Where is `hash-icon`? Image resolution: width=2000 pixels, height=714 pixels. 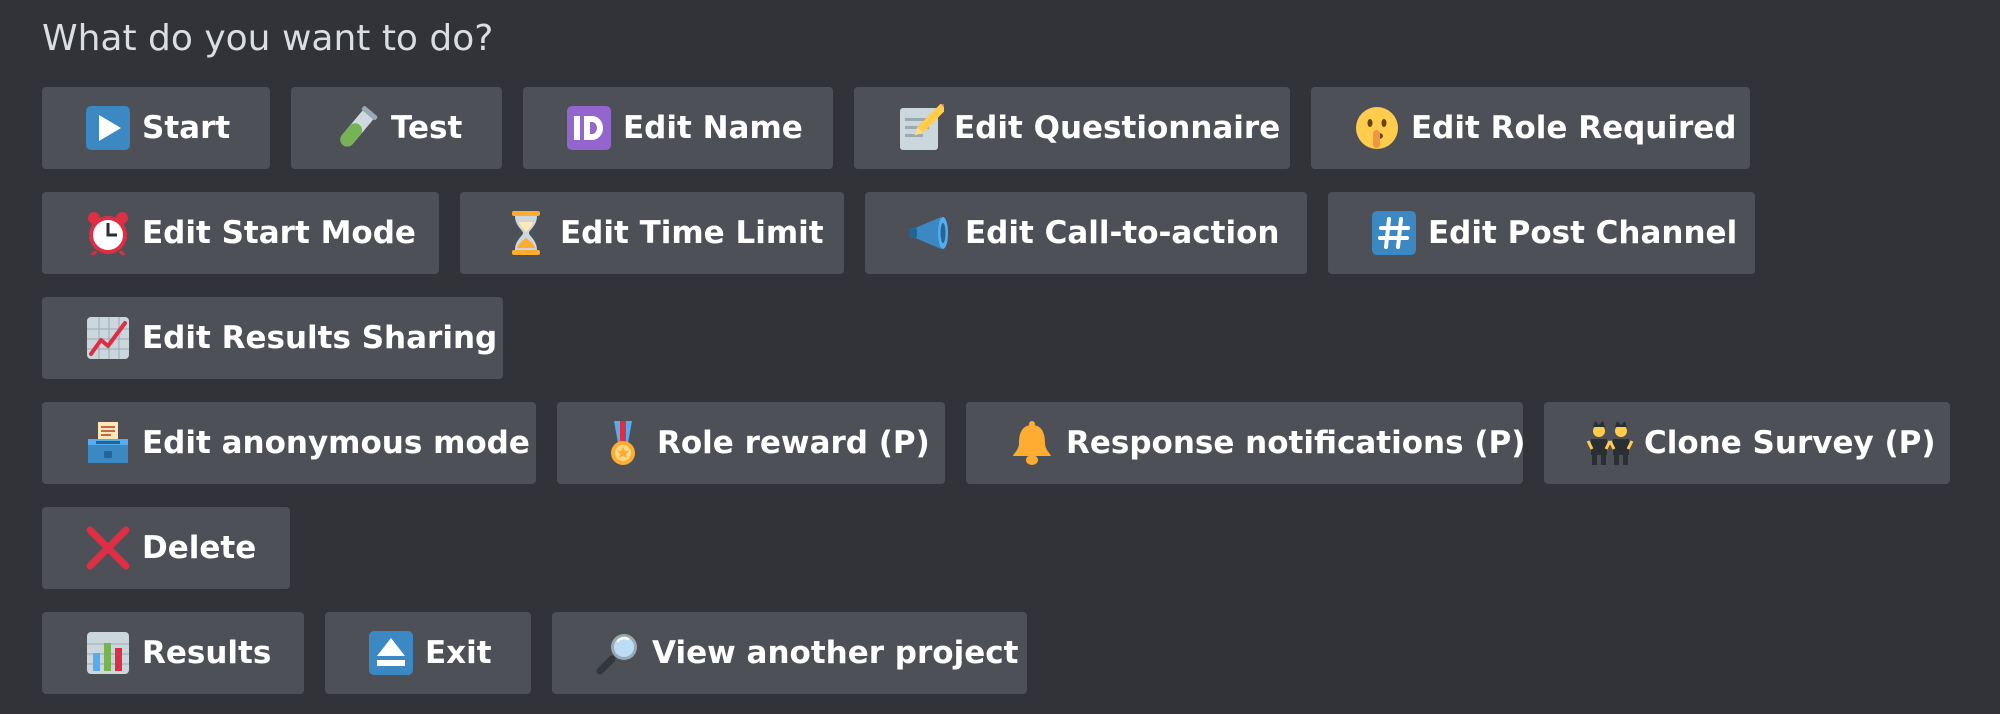 hash-icon is located at coordinates (1394, 233).